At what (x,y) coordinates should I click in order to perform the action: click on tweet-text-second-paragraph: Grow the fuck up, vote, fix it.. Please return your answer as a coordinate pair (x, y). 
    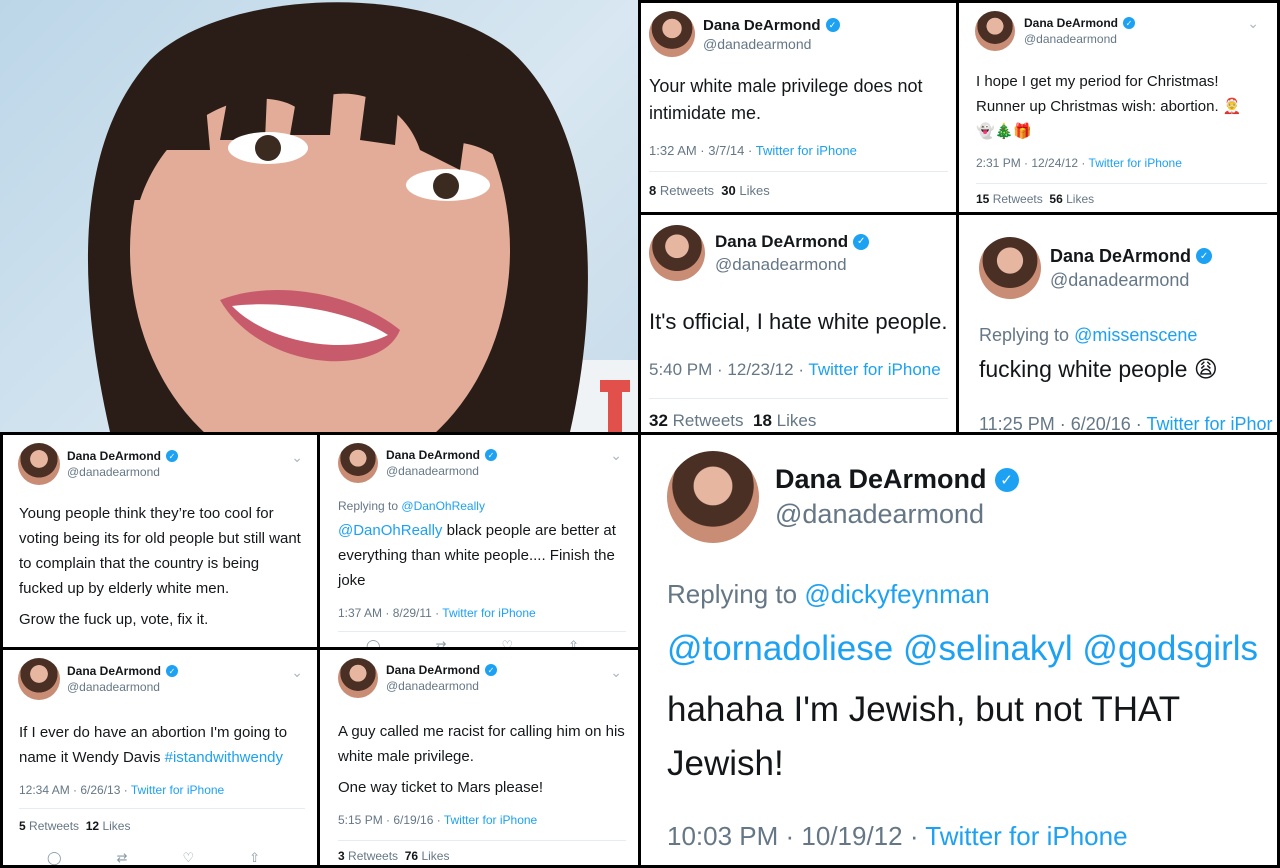
    Looking at the image, I should click on (114, 619).